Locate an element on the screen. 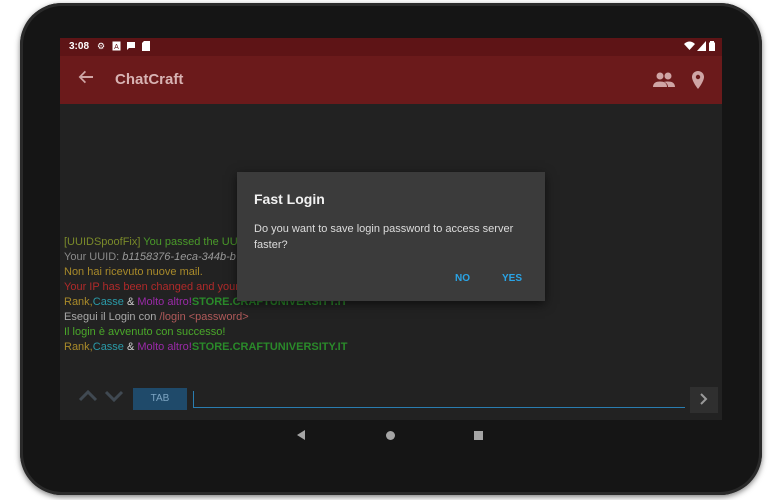  app-bar: ChatCraft is located at coordinates (391, 80).